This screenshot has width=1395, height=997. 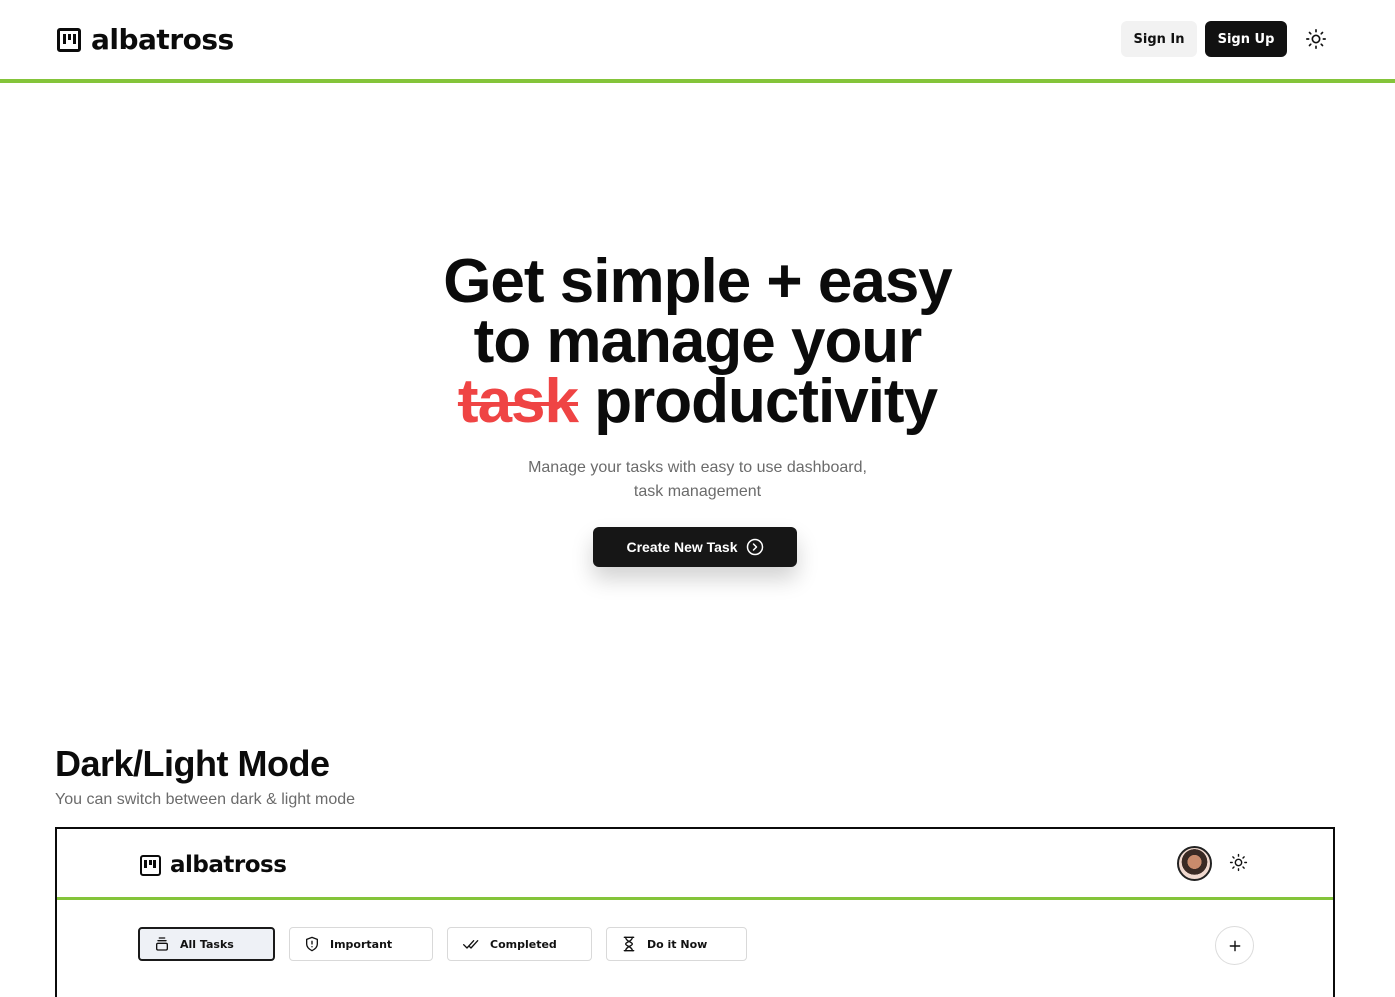 I want to click on tab-label: Completed, so click(x=523, y=944).